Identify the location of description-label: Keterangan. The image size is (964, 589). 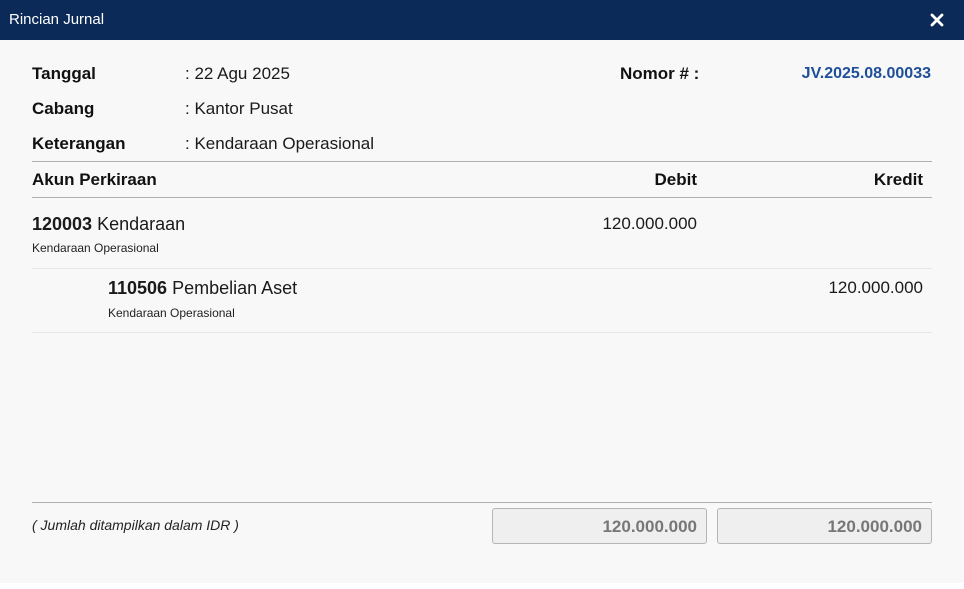
(79, 143).